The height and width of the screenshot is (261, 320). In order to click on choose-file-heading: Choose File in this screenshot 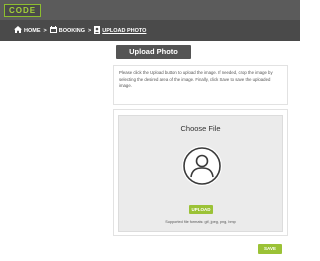, I will do `click(200, 128)`.